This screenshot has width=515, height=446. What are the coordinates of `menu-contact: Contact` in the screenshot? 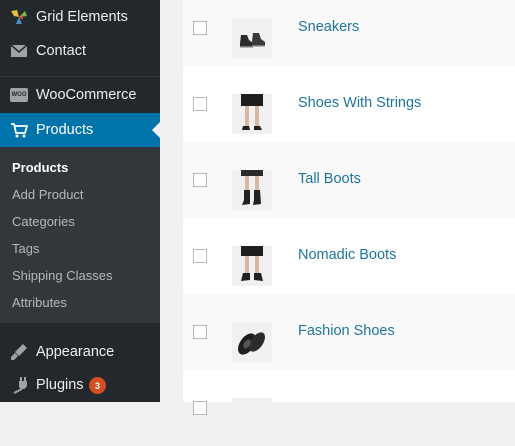 It's located at (80, 51).